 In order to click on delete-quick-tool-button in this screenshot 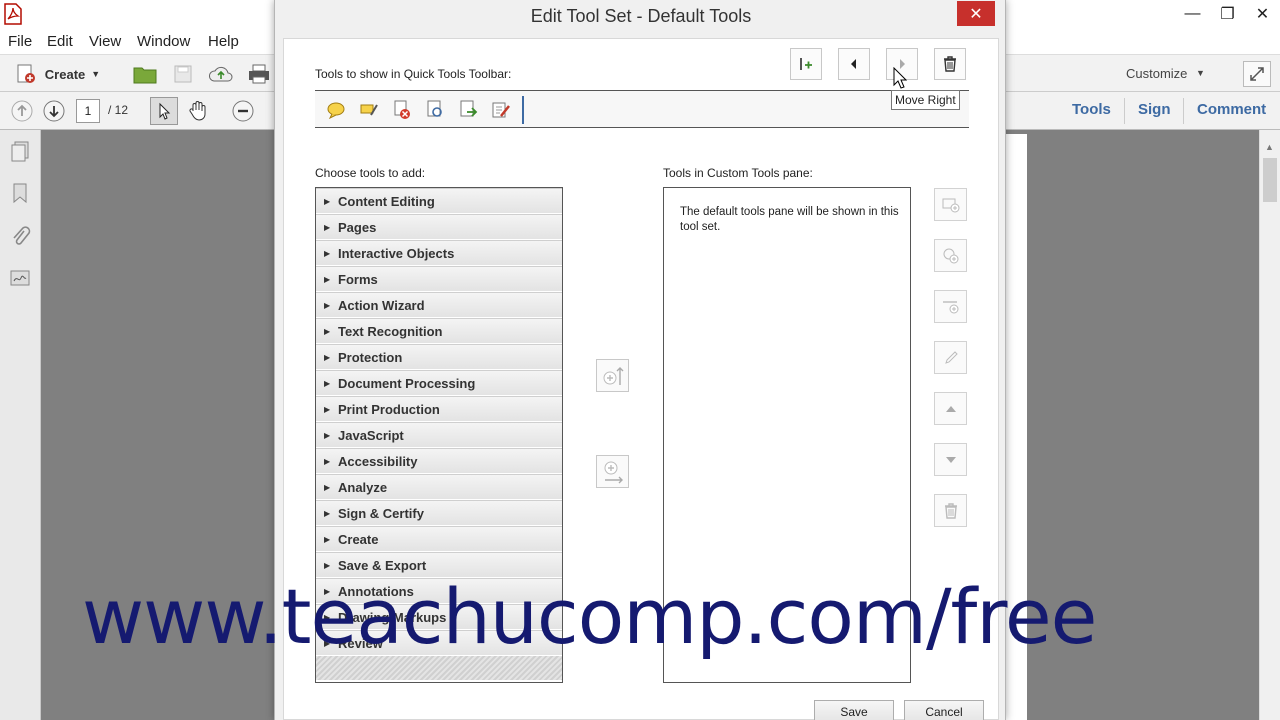, I will do `click(950, 64)`.